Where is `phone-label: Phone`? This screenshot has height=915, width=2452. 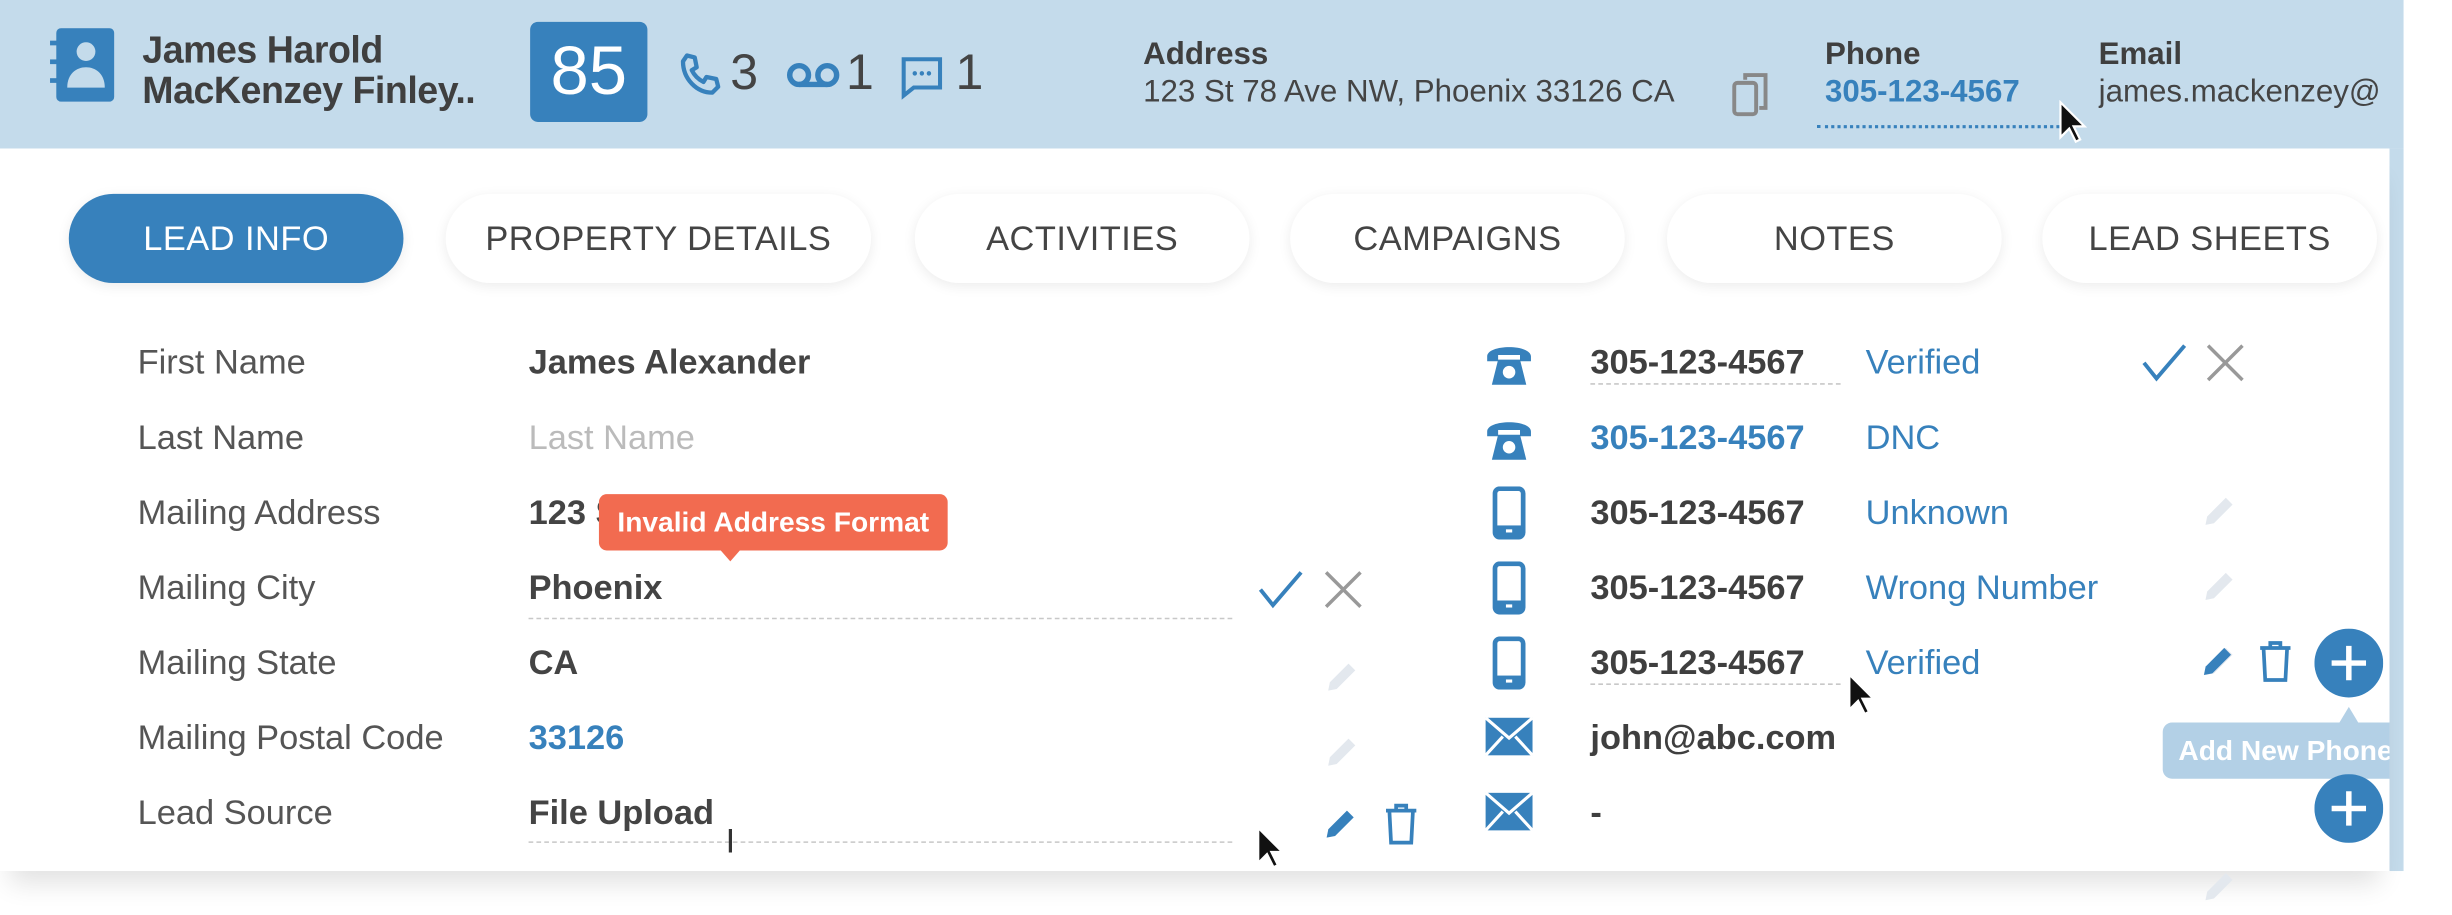 phone-label: Phone is located at coordinates (1872, 54).